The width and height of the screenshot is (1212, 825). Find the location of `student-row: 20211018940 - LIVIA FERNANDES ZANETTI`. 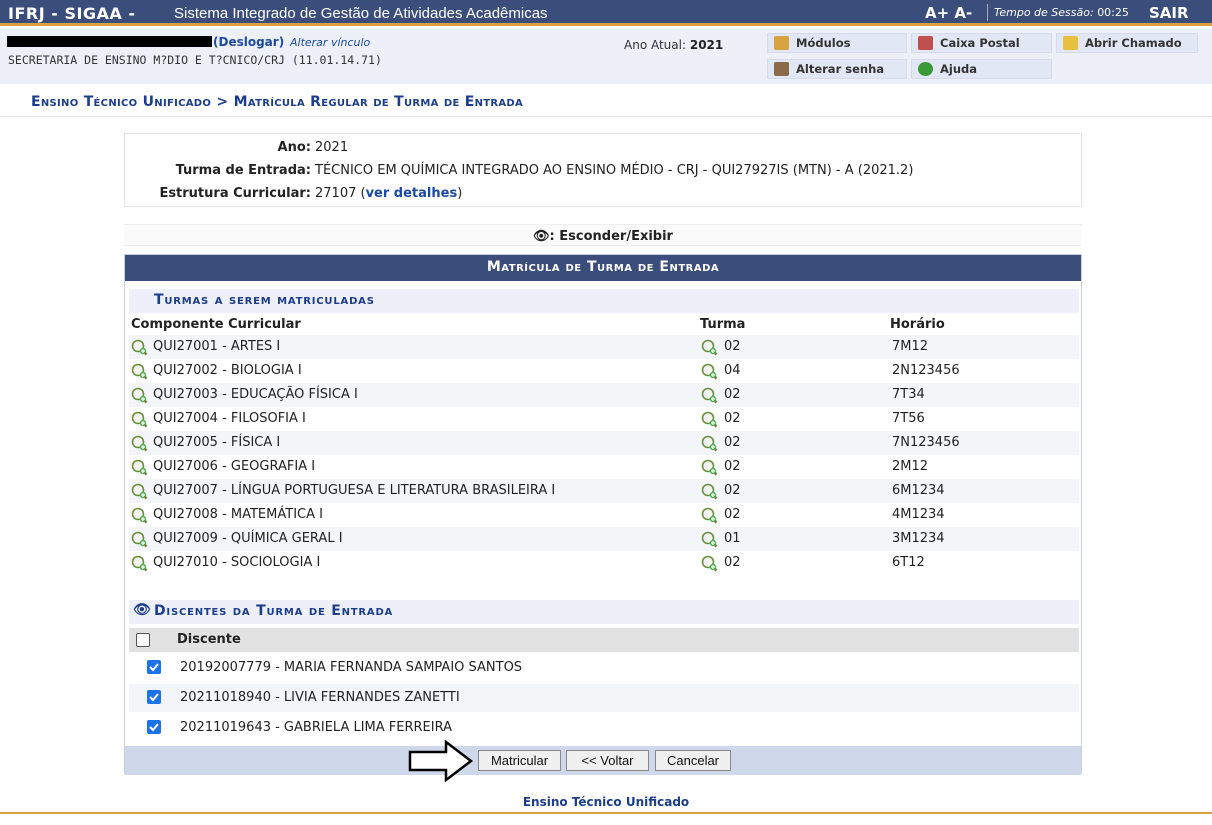

student-row: 20211018940 - LIVIA FERNANDES ZANETTI is located at coordinates (604, 698).